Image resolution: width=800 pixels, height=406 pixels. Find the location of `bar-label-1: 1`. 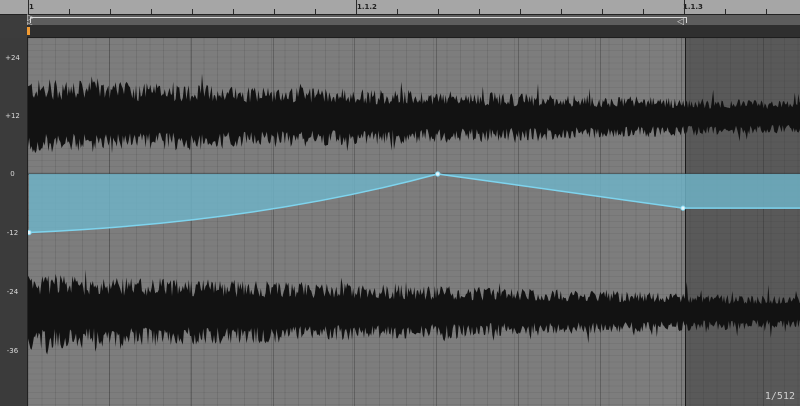

bar-label-1: 1 is located at coordinates (31, 7).